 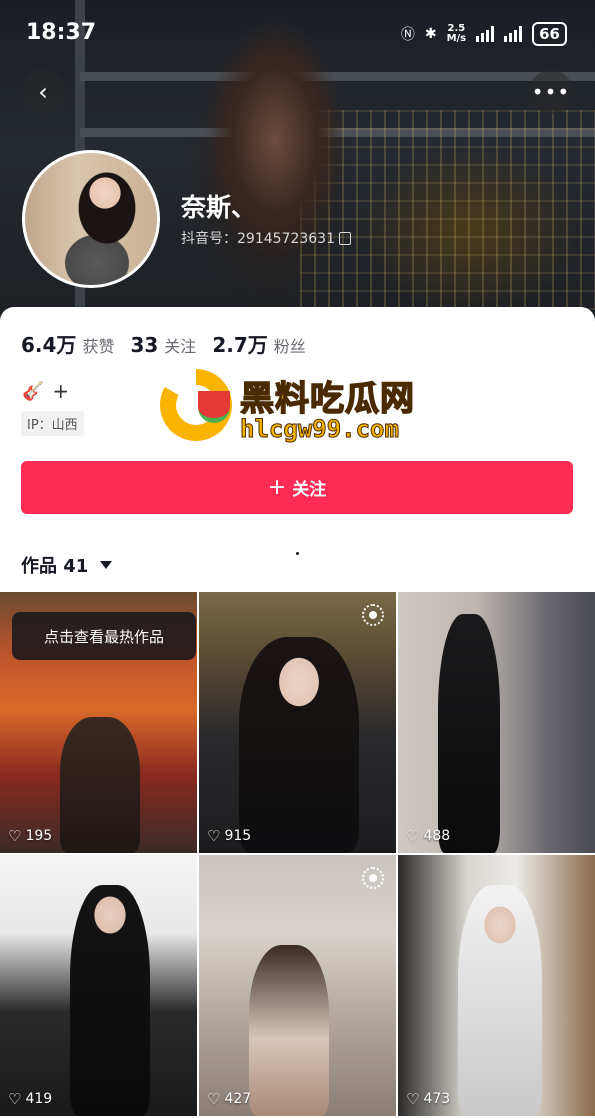 I want to click on watermark-url: hlcgw99.com, so click(x=320, y=429).